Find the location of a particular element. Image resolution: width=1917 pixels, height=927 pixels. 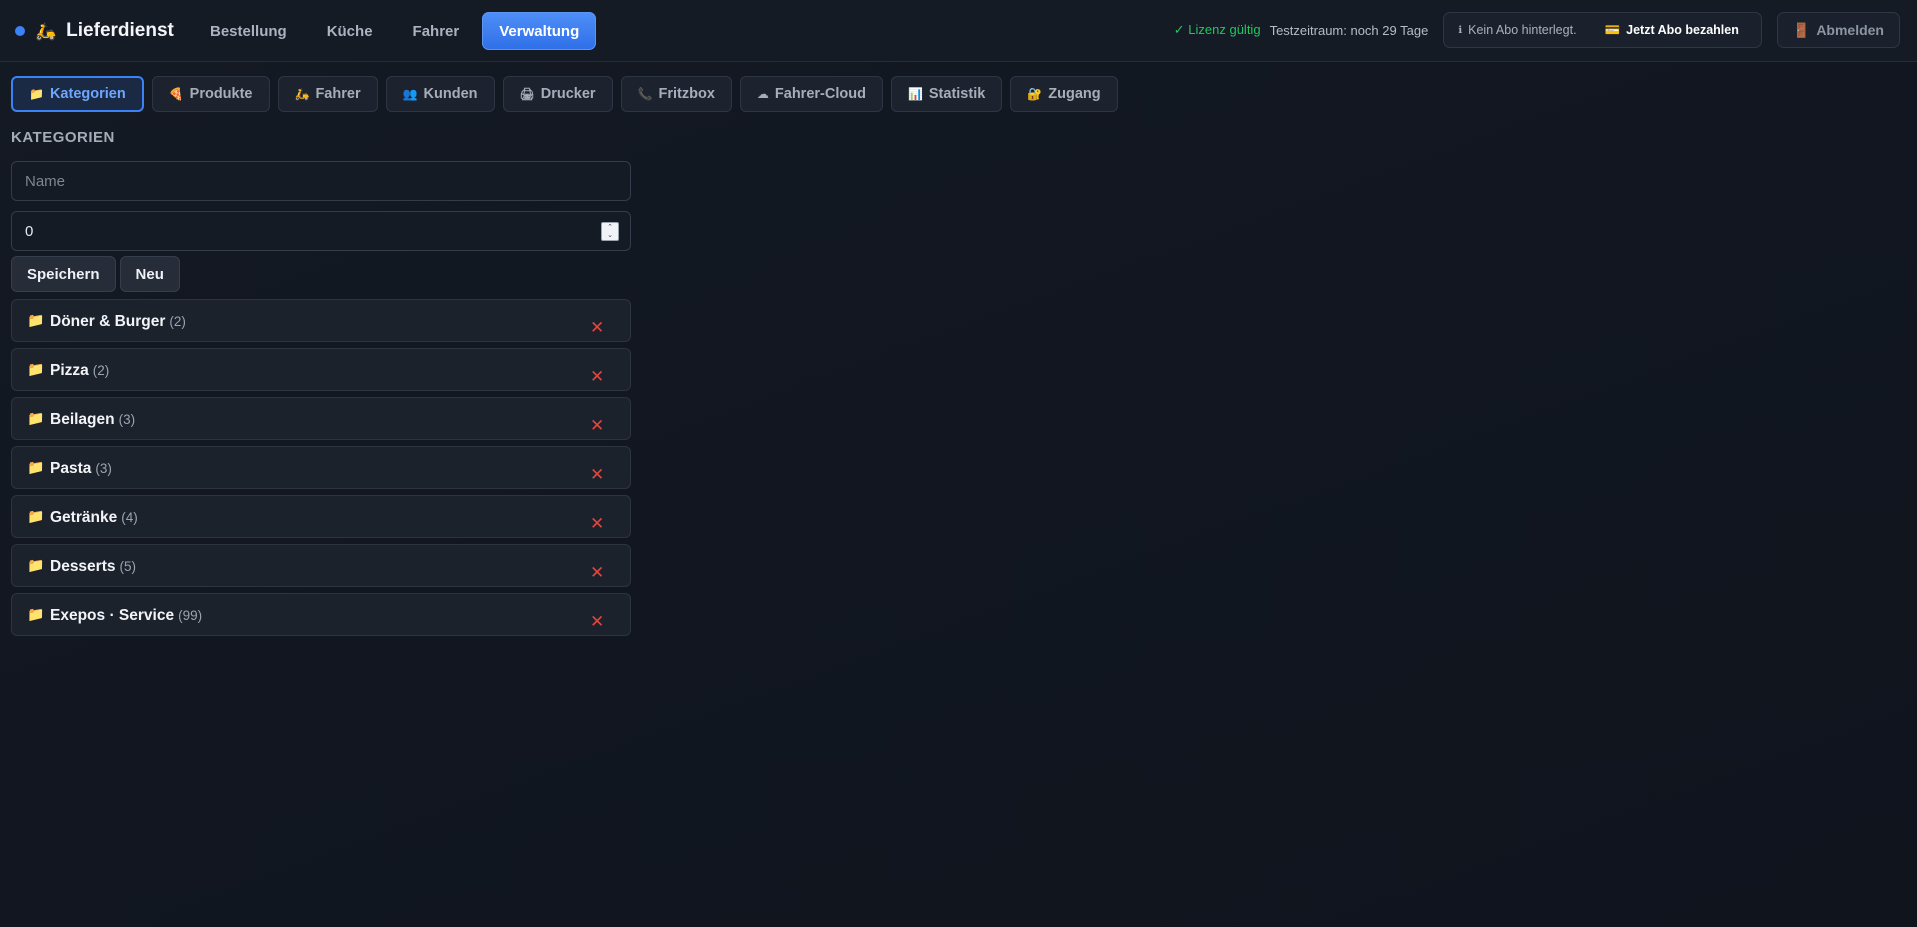

tab-kunden: 👥 Kunden is located at coordinates (440, 94).